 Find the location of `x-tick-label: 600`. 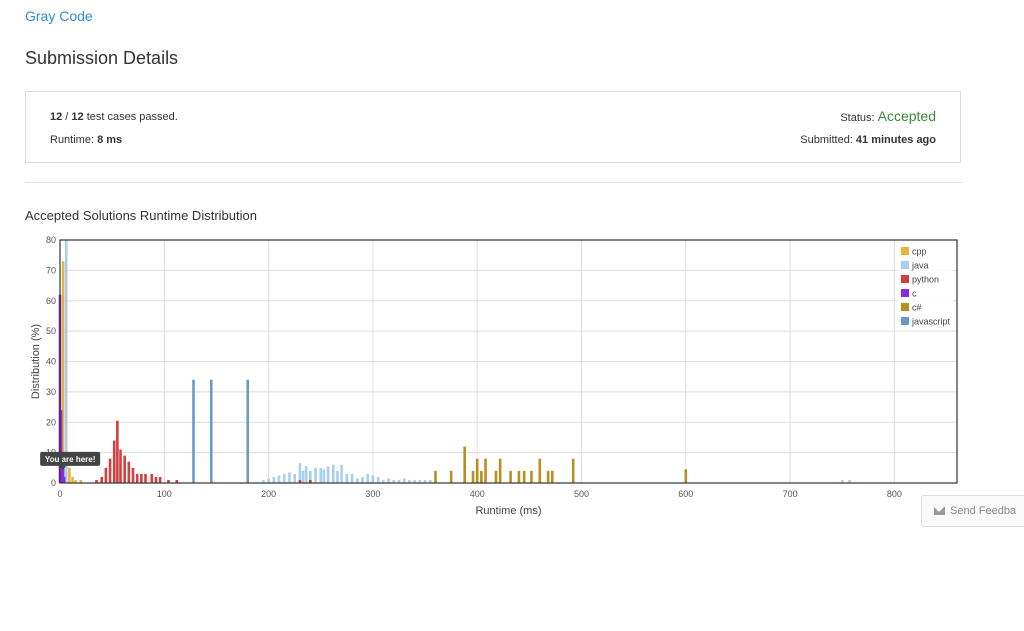

x-tick-label: 600 is located at coordinates (685, 494).